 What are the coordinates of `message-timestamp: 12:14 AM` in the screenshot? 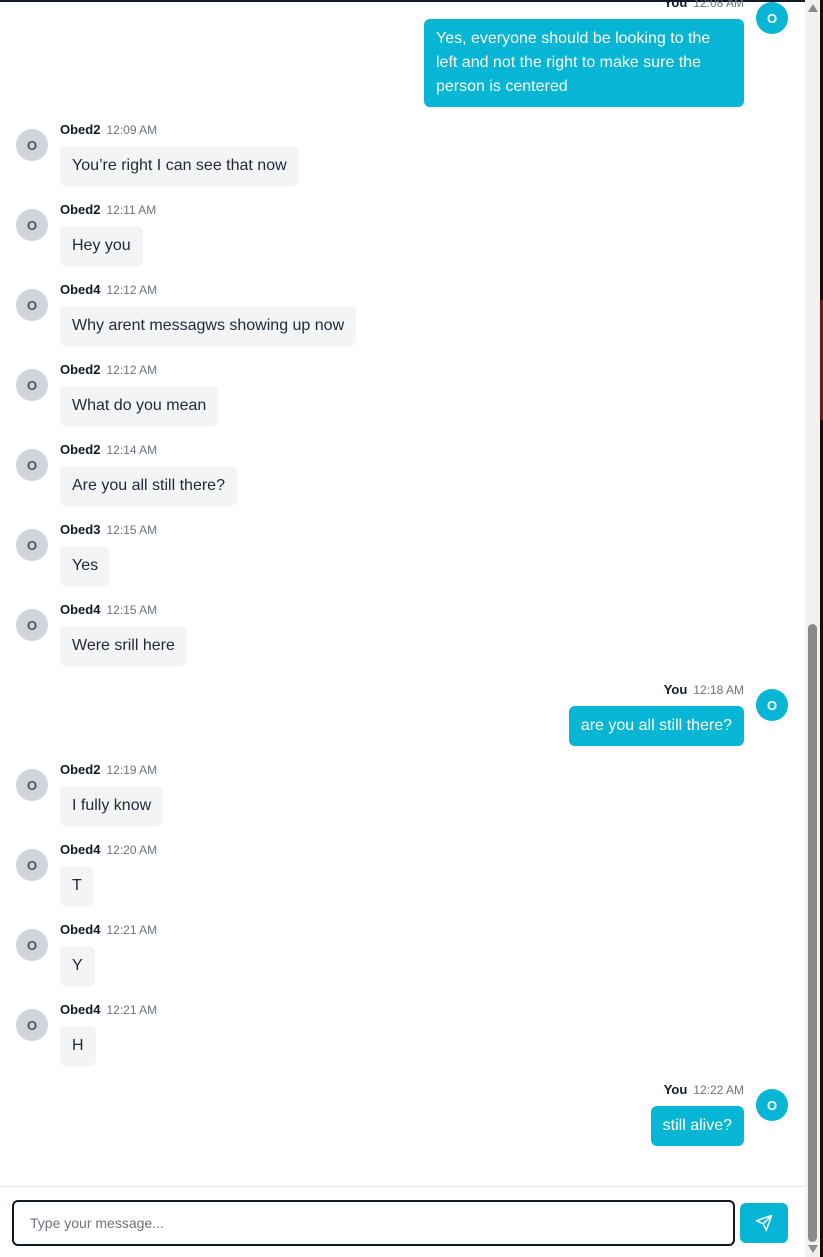 It's located at (132, 450).